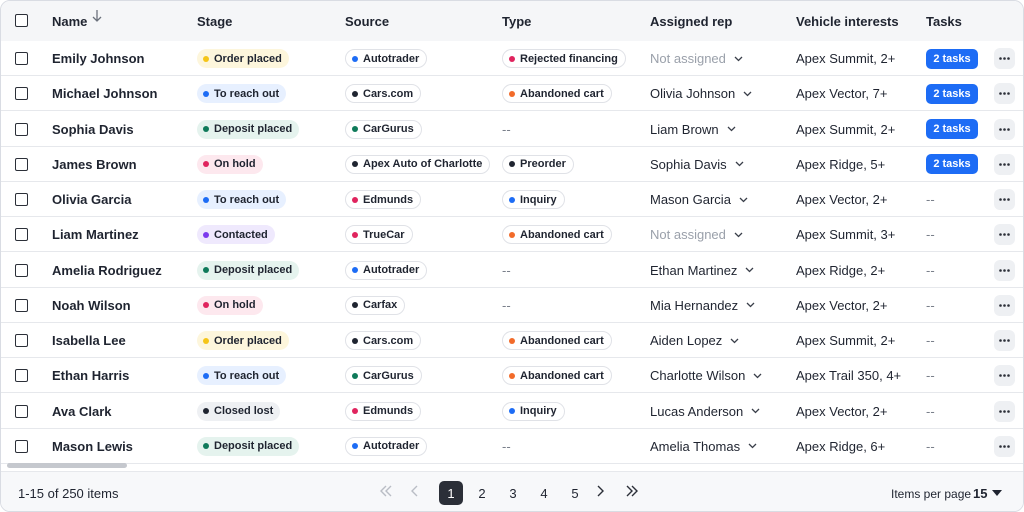 This screenshot has width=1024, height=512. I want to click on last-page-icon, so click(632, 491).